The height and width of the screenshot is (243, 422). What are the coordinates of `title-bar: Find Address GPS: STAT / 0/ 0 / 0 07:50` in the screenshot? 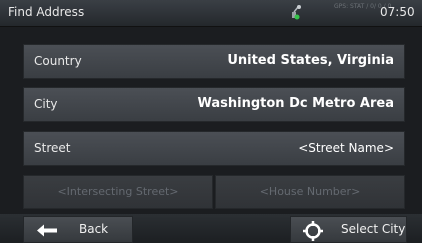 It's located at (211, 13).